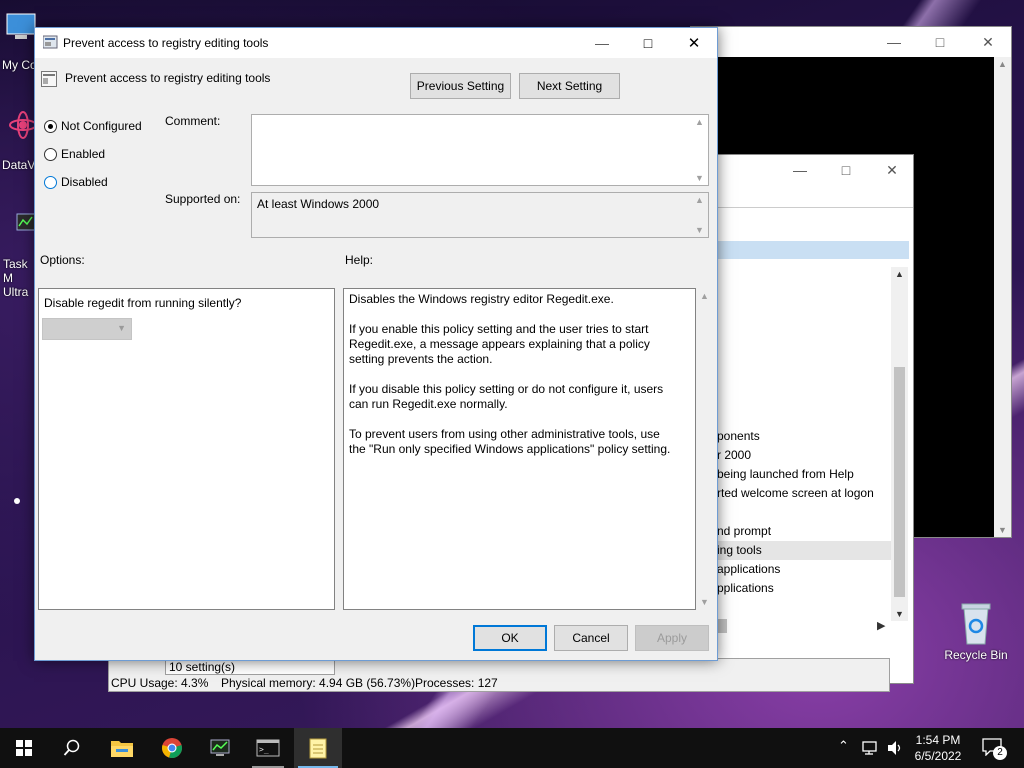 This screenshot has height=768, width=1024. What do you see at coordinates (899, 482) in the screenshot?
I see `scroll-thumb` at bounding box center [899, 482].